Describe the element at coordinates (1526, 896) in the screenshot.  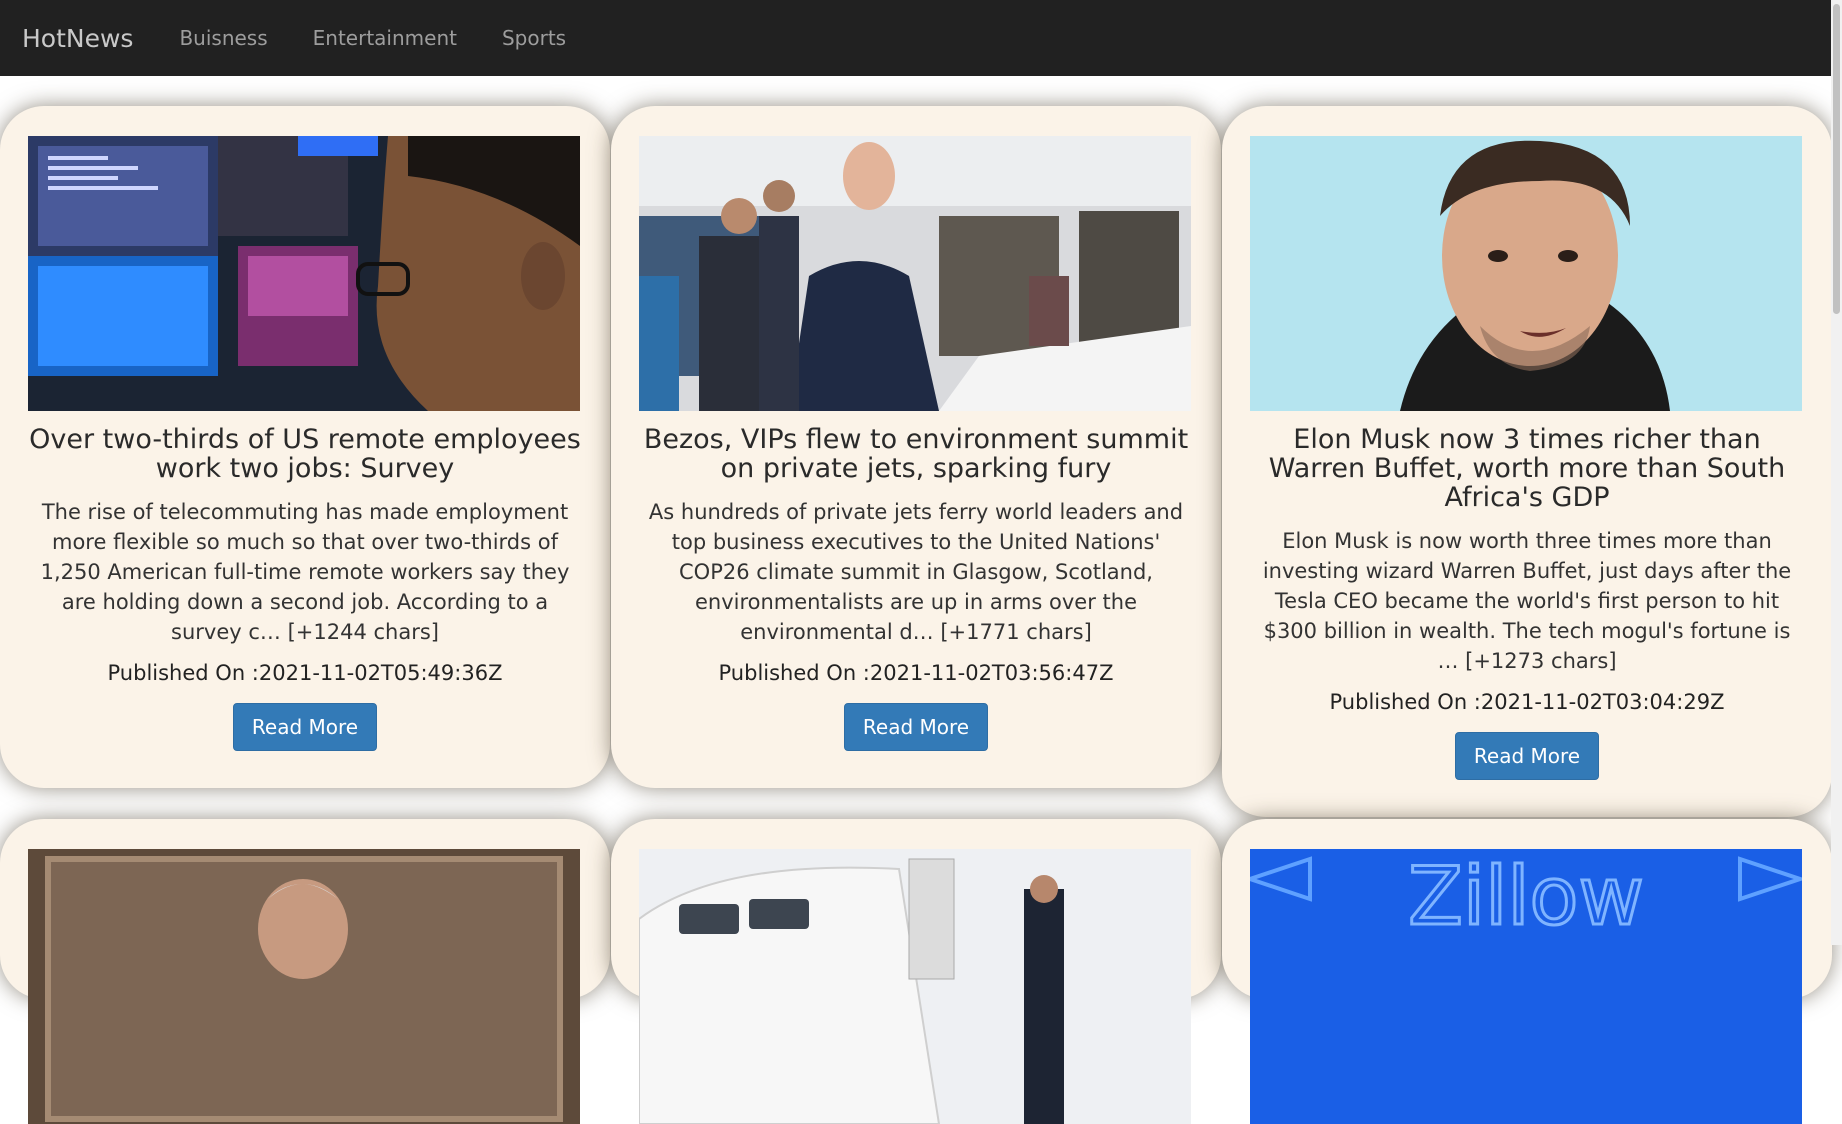
I see `zillow-logo-text: Zillow` at that location.